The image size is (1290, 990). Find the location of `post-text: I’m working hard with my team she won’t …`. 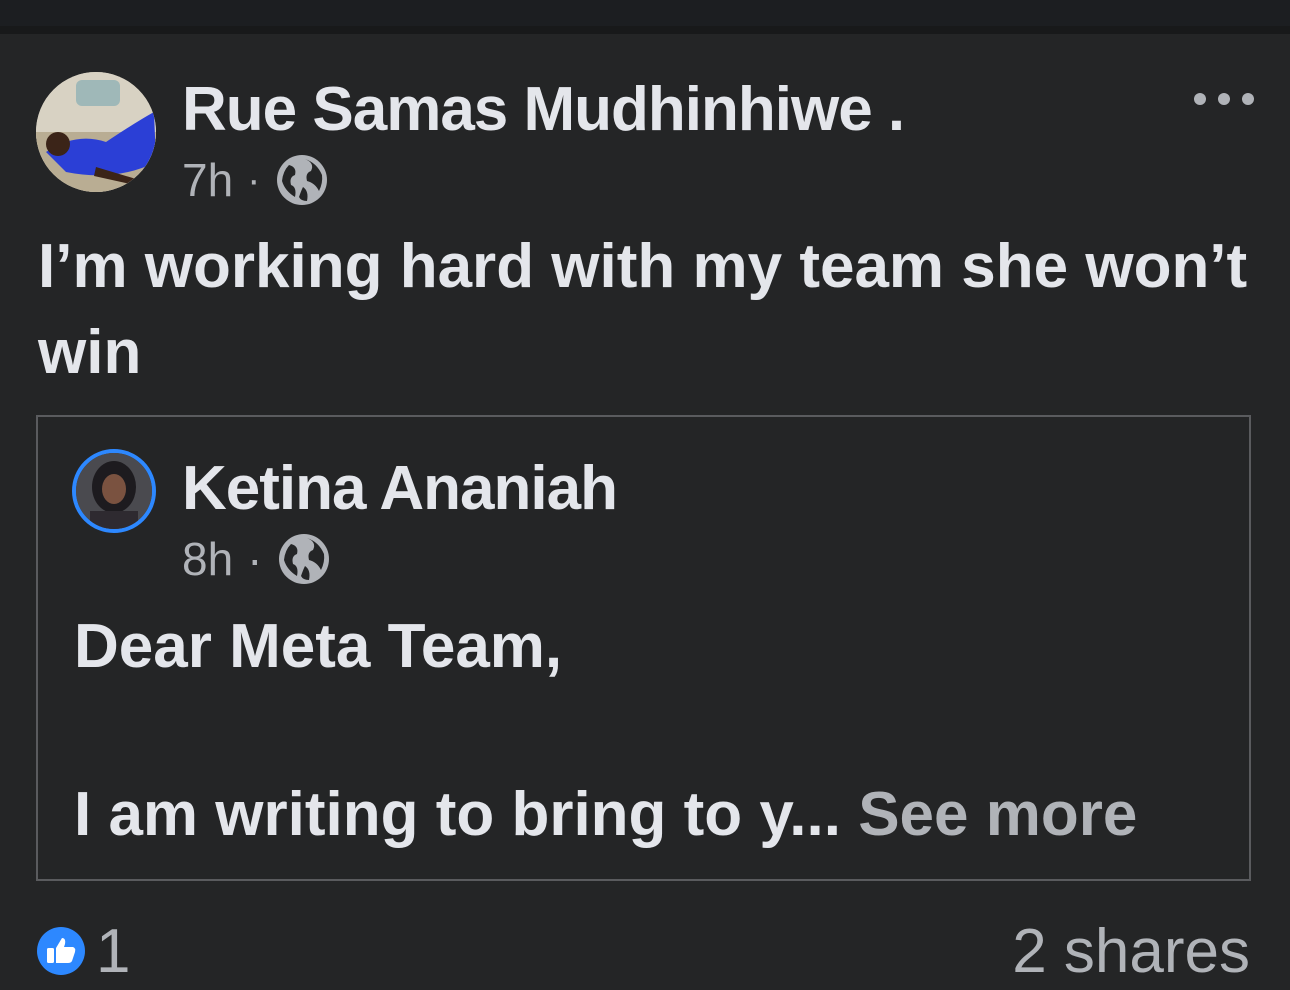

post-text: I’m working hard with my team she won’t … is located at coordinates (643, 309).